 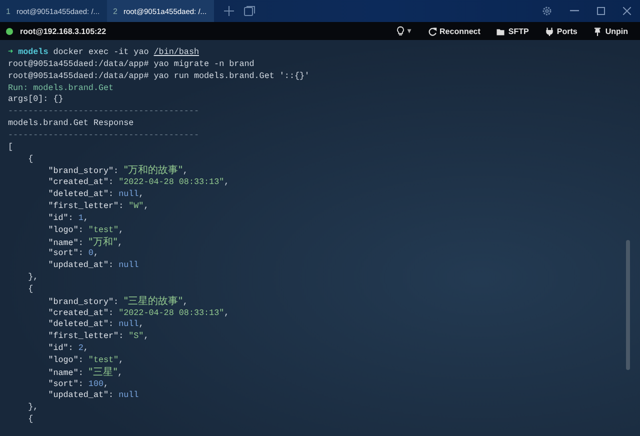 I want to click on plug-icon, so click(x=549, y=31).